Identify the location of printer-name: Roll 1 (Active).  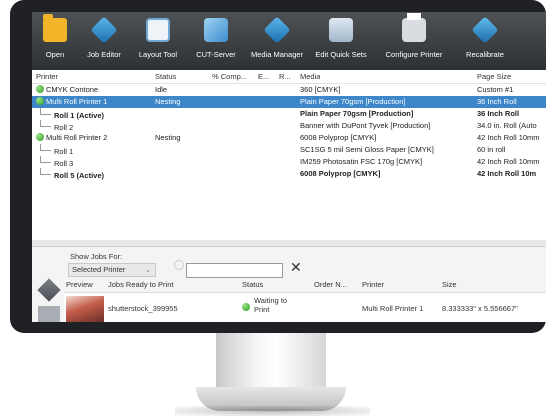
(70, 114).